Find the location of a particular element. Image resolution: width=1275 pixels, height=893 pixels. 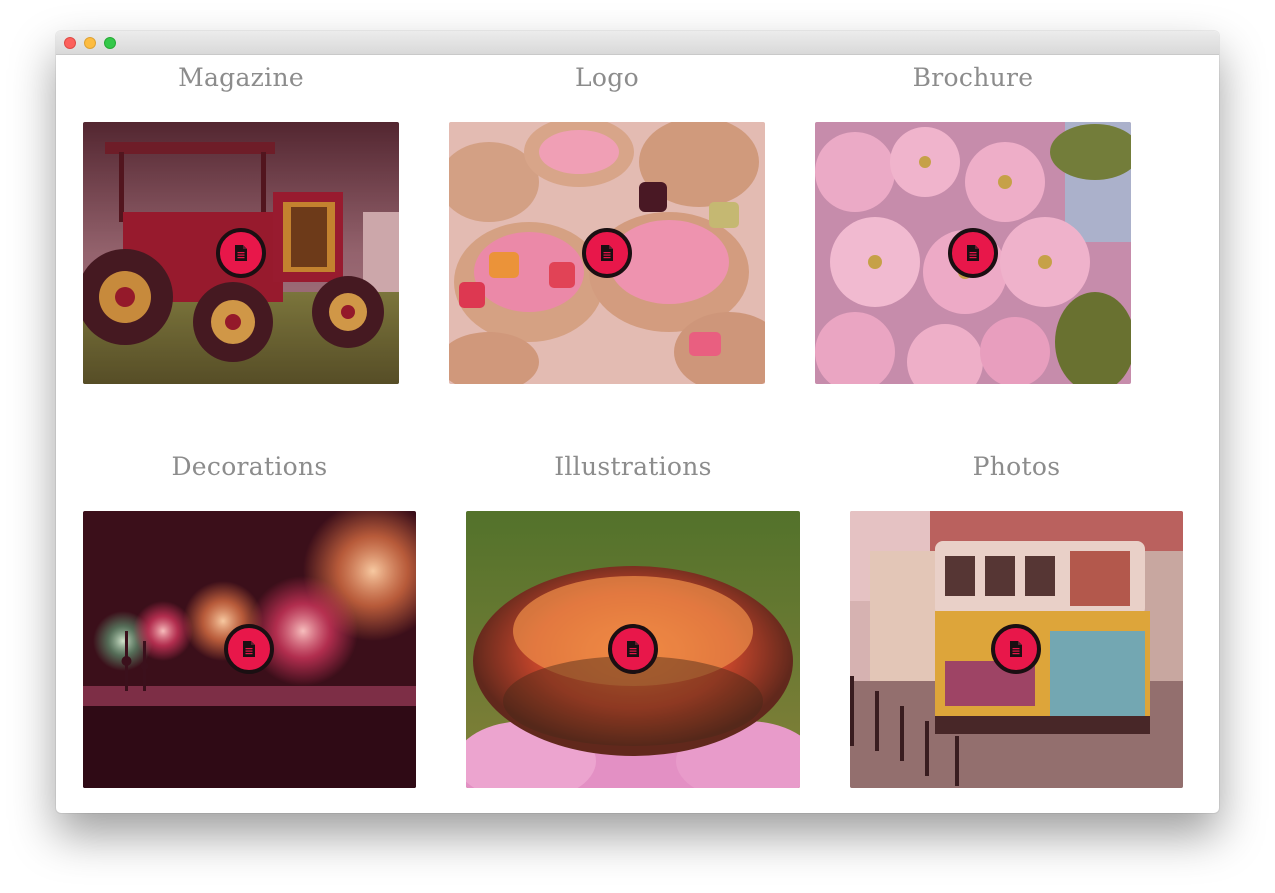

minimize-window-button is located at coordinates (90, 43).